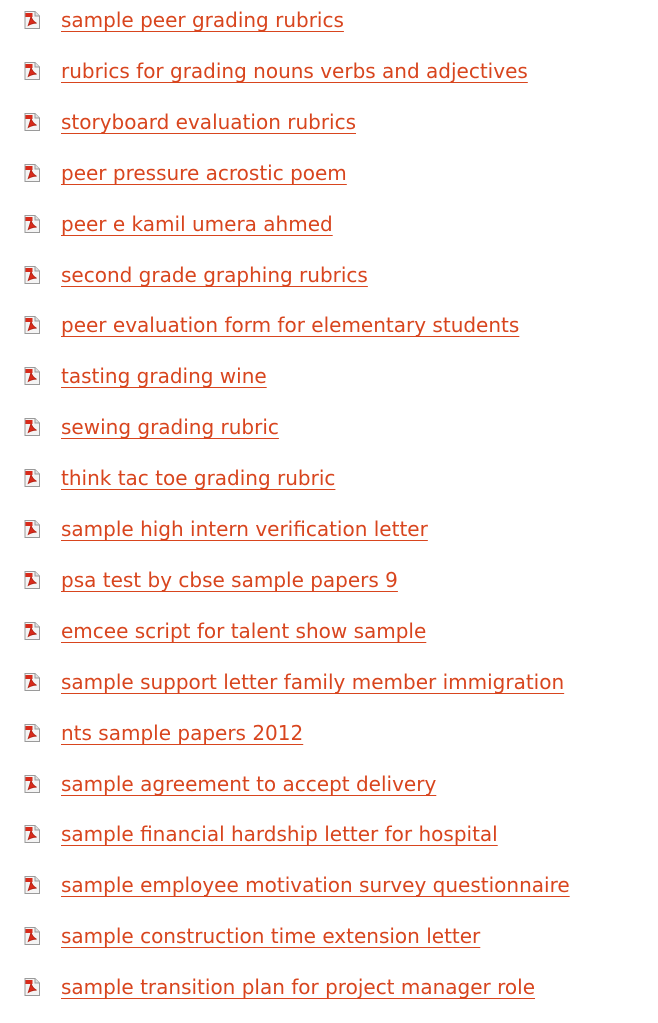 This screenshot has height=1023, width=658. What do you see at coordinates (248, 784) in the screenshot?
I see `document-link: sample agreement to accept delivery` at bounding box center [248, 784].